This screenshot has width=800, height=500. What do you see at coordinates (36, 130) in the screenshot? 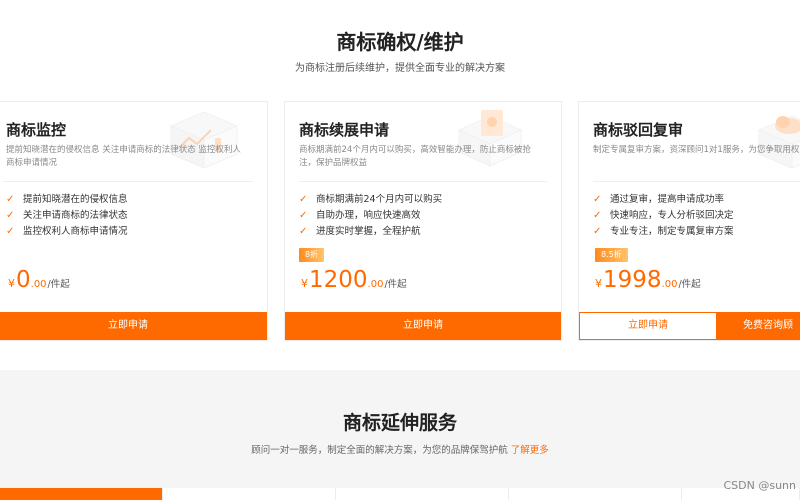
I see `card-title: 商标监控` at bounding box center [36, 130].